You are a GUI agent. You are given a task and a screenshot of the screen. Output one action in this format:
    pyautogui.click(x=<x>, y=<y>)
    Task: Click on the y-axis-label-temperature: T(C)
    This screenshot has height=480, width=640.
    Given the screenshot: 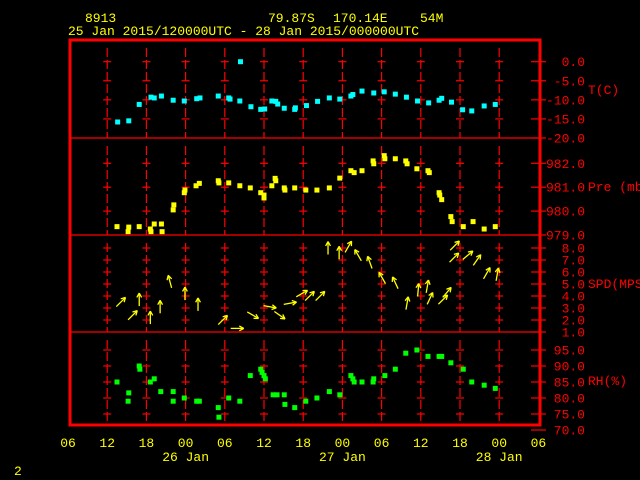 What is the action you would take?
    pyautogui.click(x=603, y=90)
    